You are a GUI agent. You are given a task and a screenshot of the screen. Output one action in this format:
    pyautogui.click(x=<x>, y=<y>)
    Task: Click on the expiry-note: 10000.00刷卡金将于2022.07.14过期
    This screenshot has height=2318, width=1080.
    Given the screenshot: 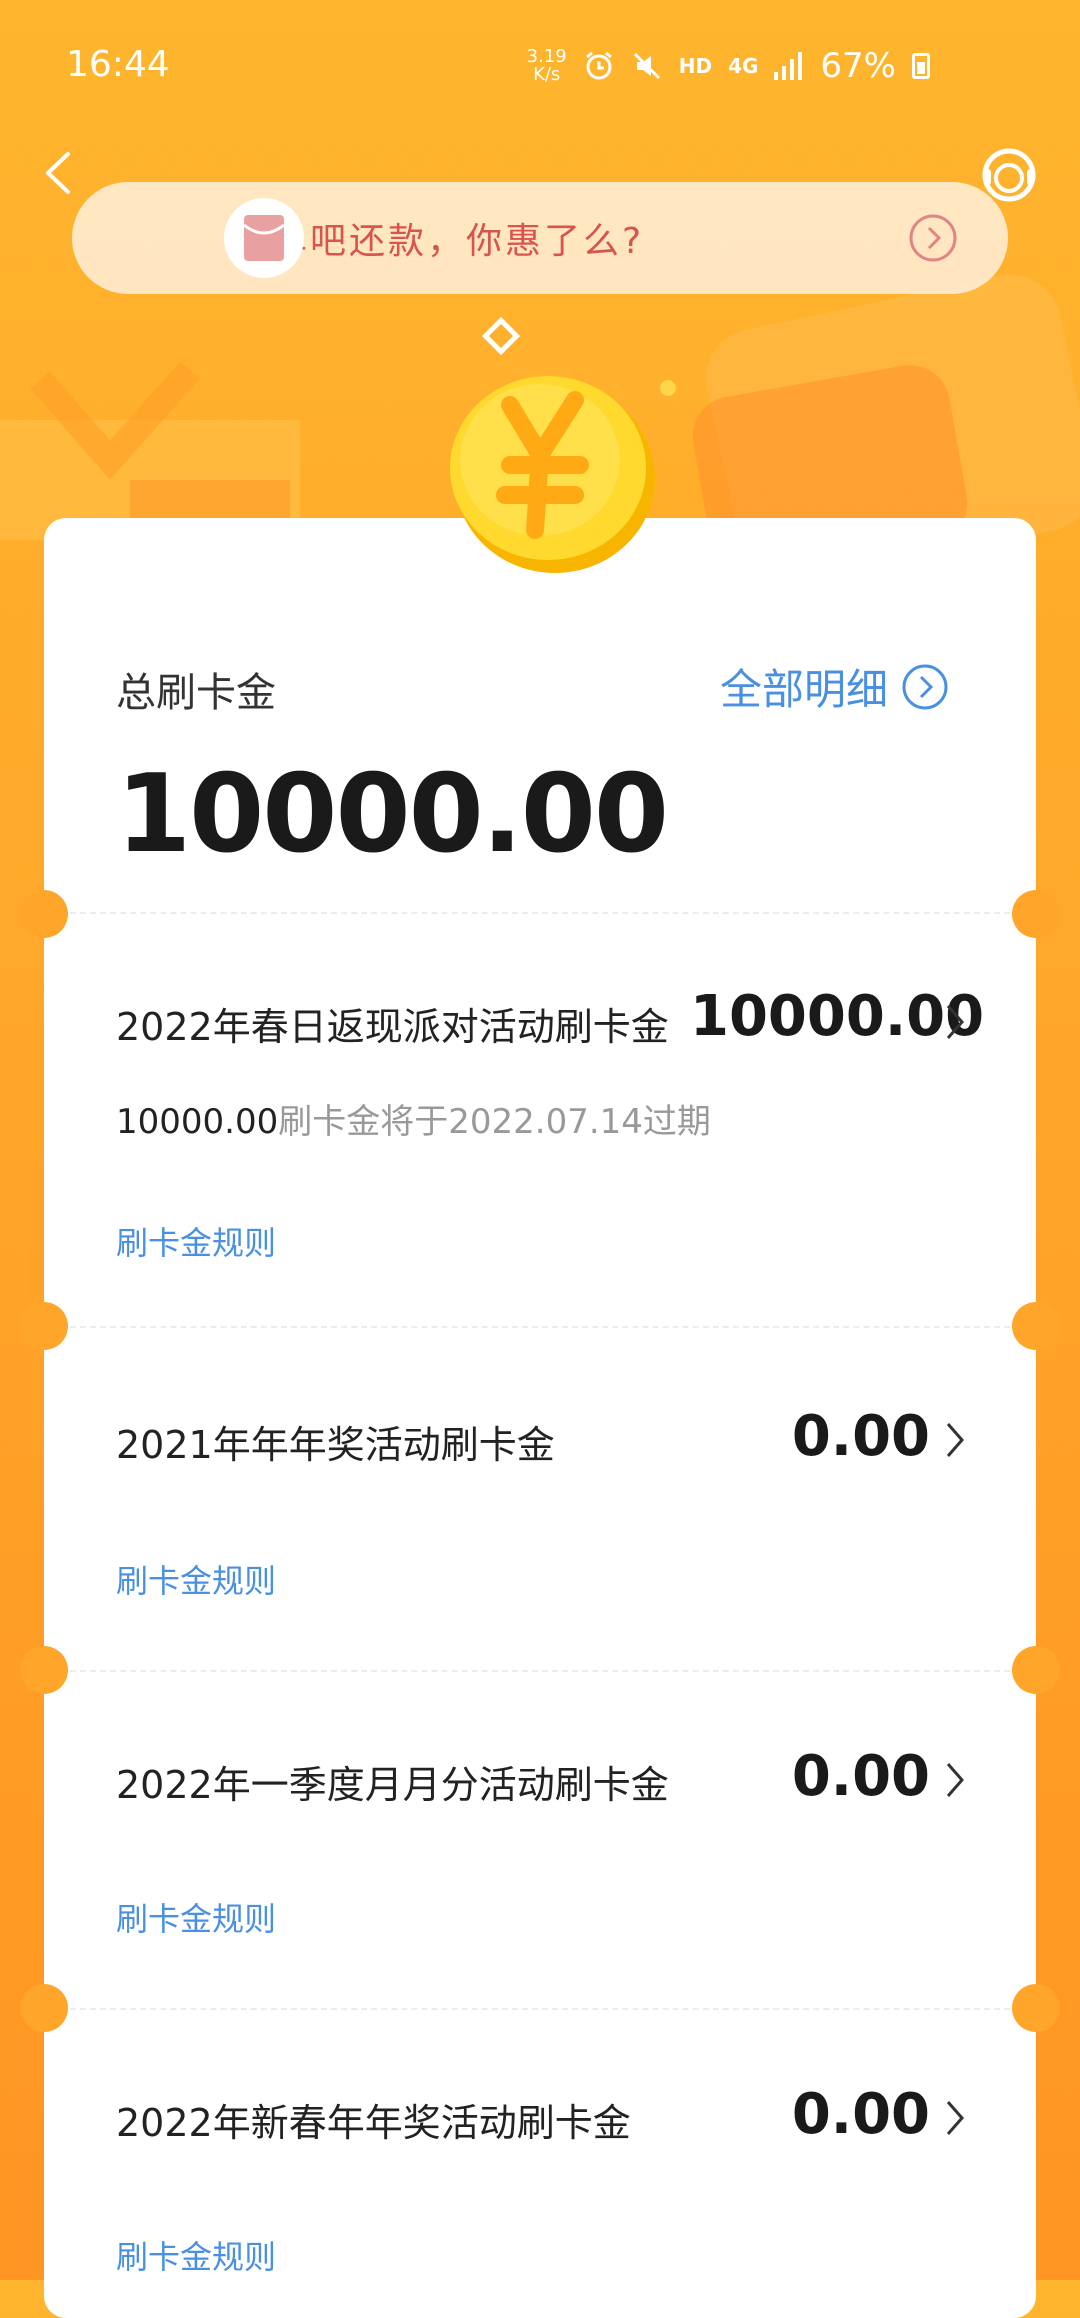 What is the action you would take?
    pyautogui.click(x=413, y=1118)
    